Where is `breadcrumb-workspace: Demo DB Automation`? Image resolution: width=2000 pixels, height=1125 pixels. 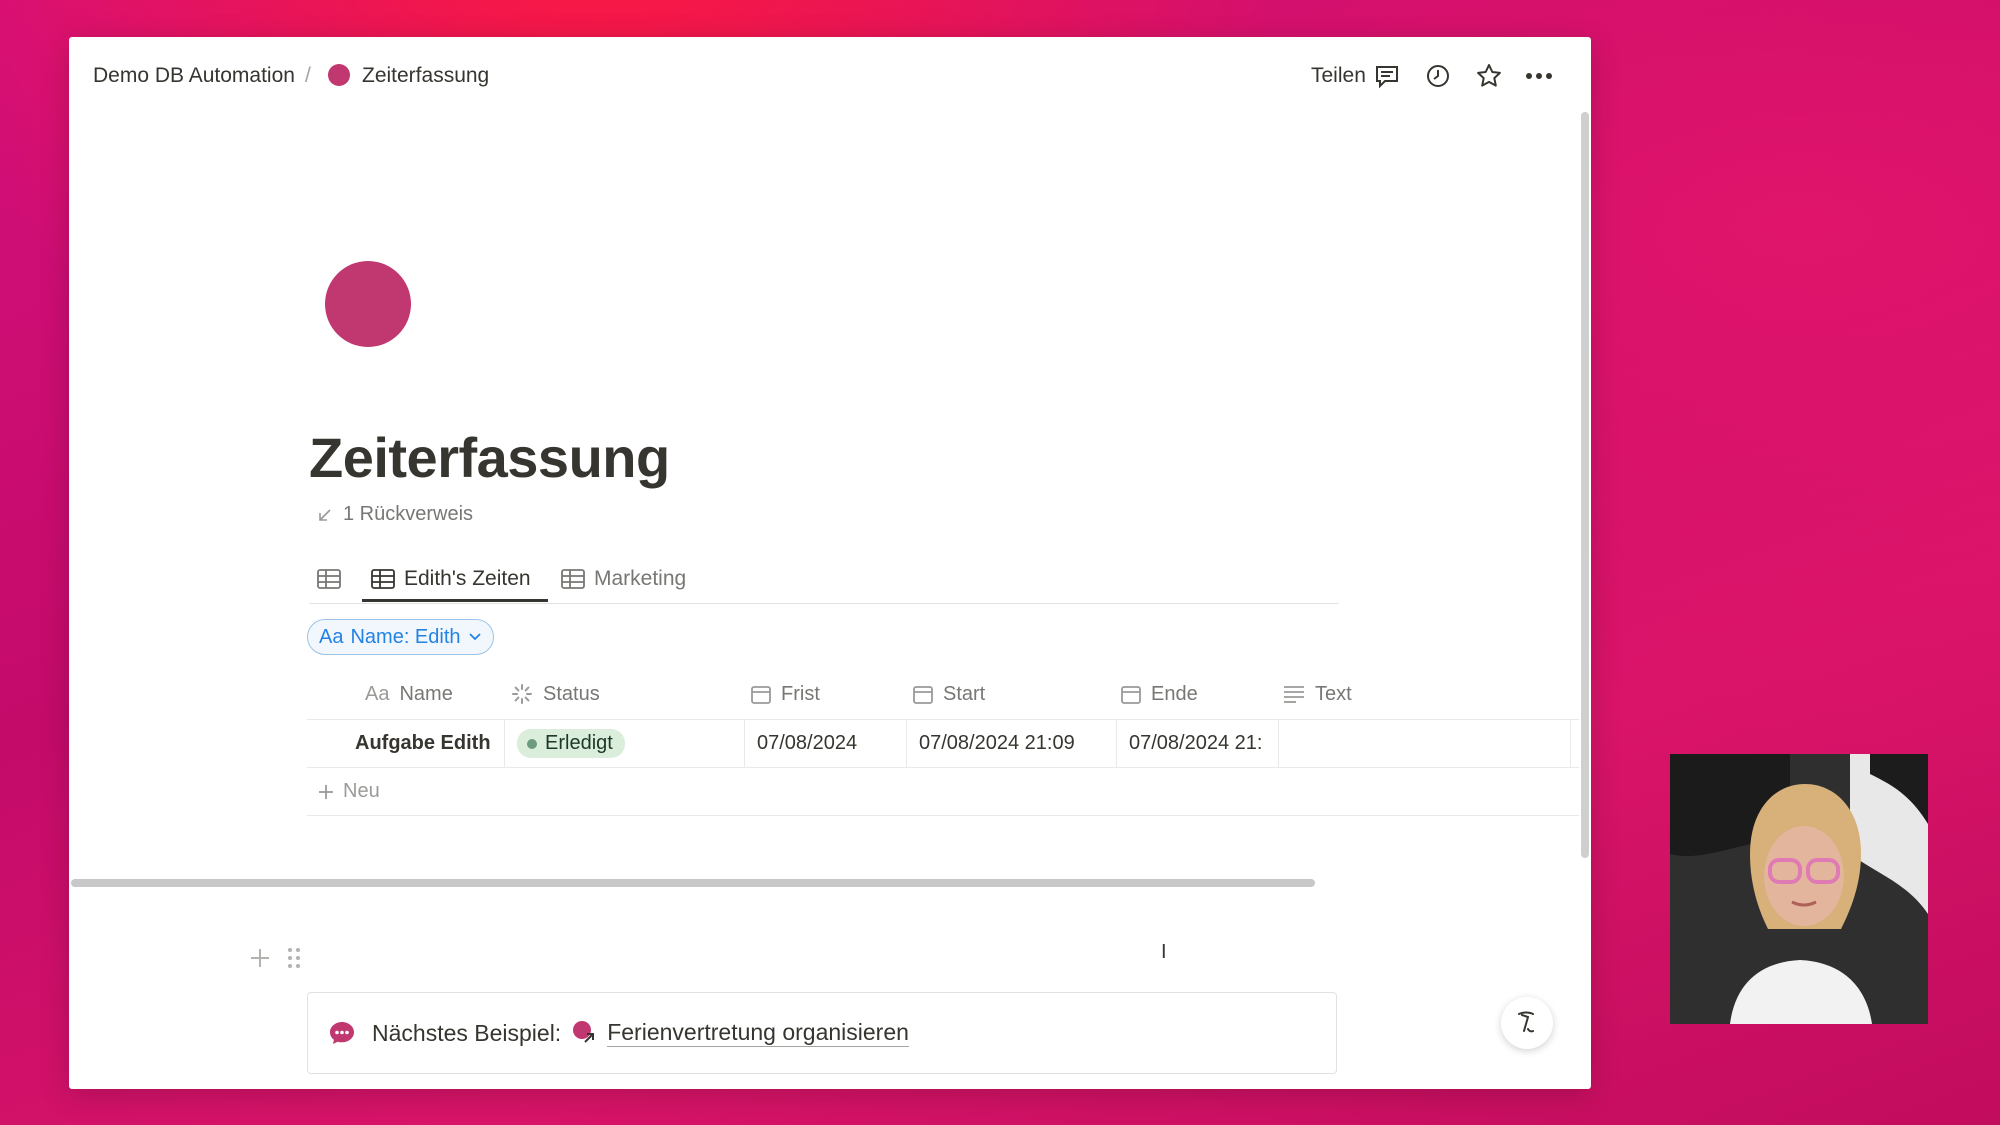
breadcrumb-workspace: Demo DB Automation is located at coordinates (194, 76).